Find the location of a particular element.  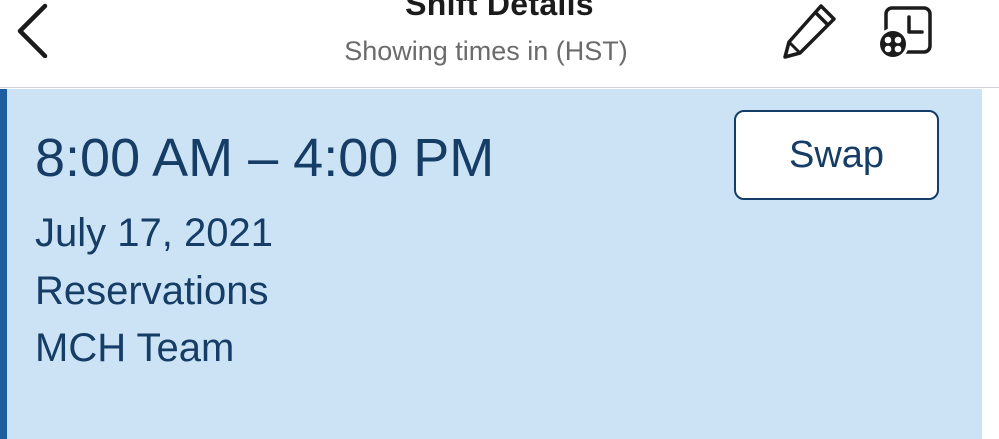

shift-role: Reservations is located at coordinates (152, 291).